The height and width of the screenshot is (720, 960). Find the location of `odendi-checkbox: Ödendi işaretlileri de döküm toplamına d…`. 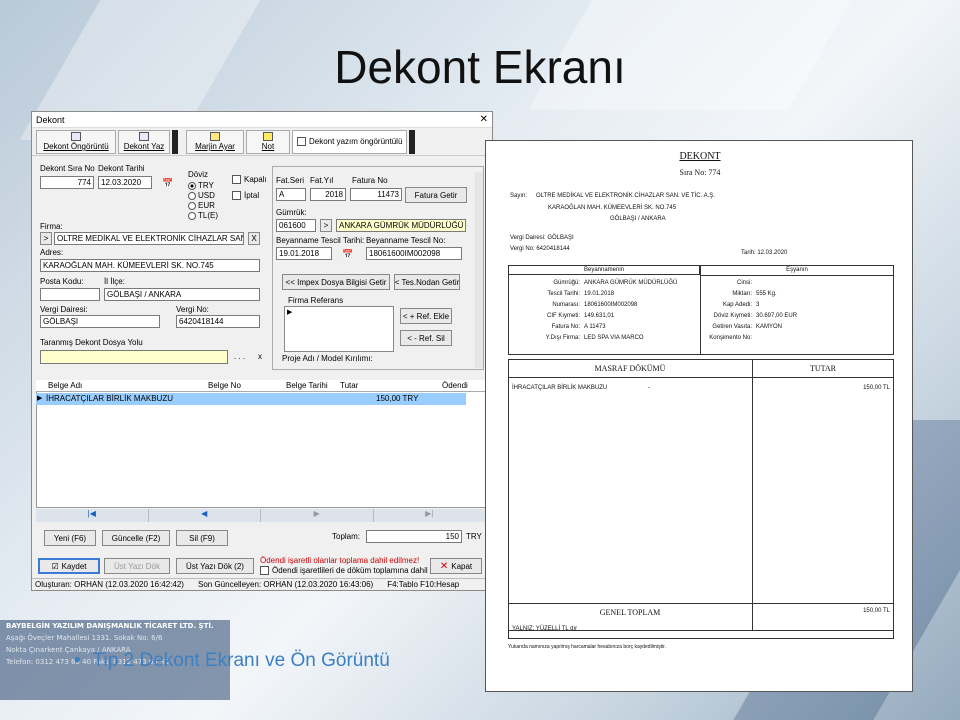

odendi-checkbox: Ödendi işaretlileri de döküm toplamına d… is located at coordinates (348, 571).